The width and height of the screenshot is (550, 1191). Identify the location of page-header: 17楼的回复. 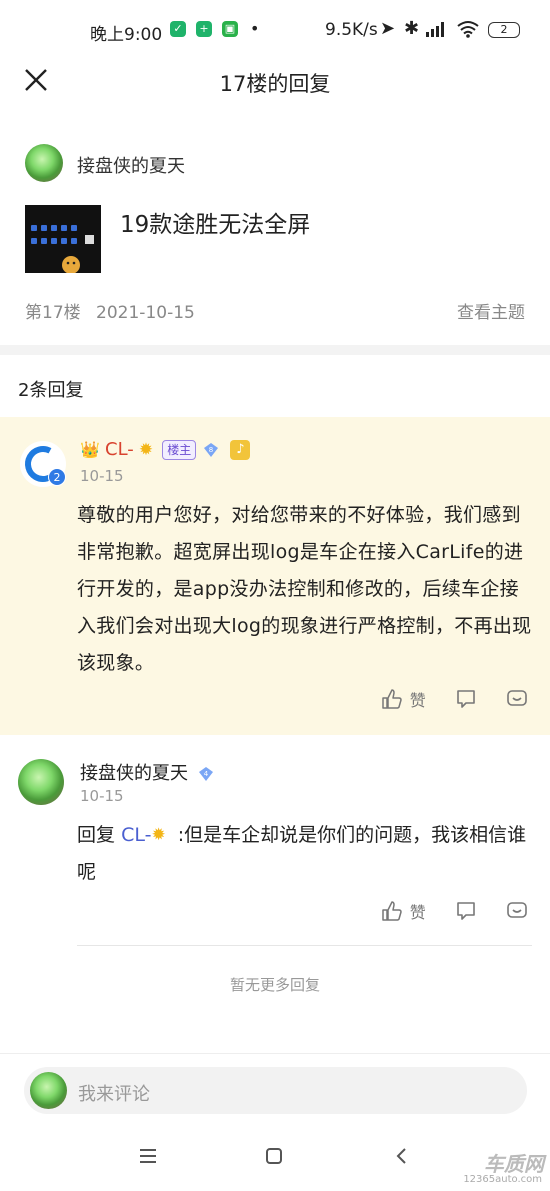
(275, 81).